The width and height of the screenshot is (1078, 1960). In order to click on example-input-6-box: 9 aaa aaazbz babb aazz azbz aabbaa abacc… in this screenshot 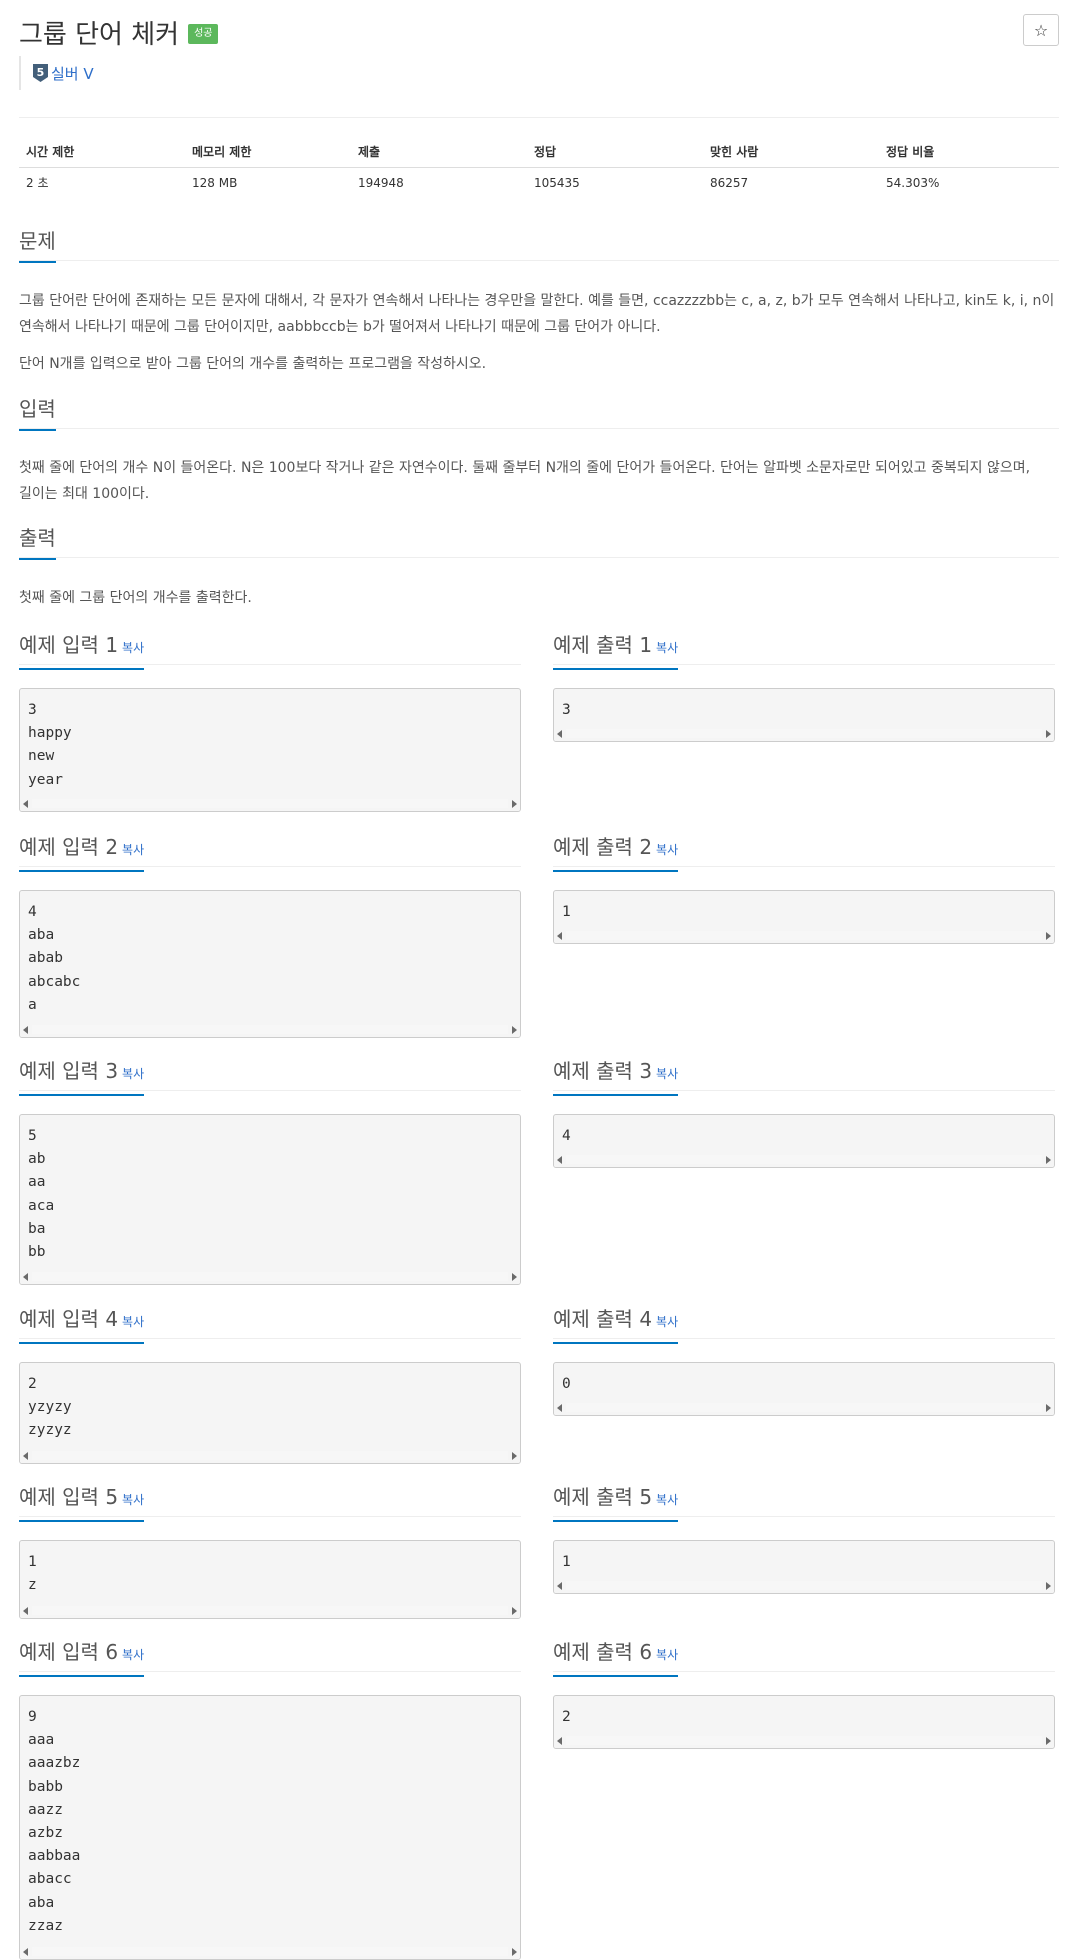, I will do `click(270, 1827)`.